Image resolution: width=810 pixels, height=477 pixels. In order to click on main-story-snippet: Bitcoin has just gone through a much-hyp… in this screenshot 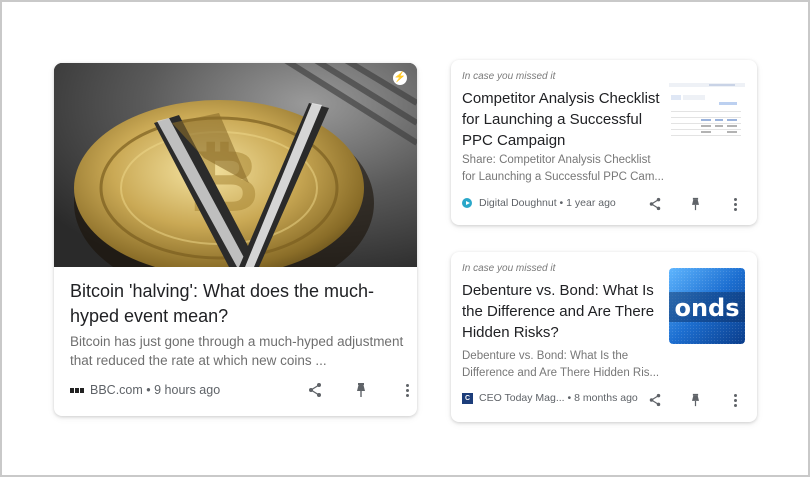, I will do `click(237, 351)`.